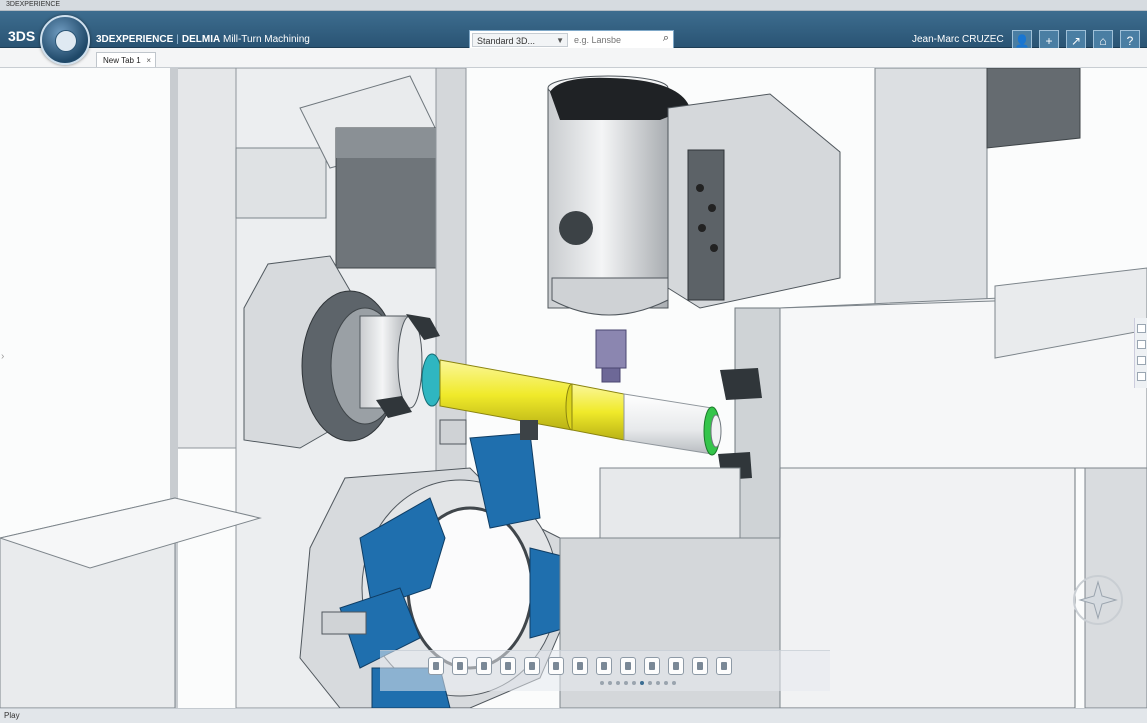 The height and width of the screenshot is (723, 1147). I want to click on tab-new-tab-1: New Tab 1 ×, so click(126, 59).